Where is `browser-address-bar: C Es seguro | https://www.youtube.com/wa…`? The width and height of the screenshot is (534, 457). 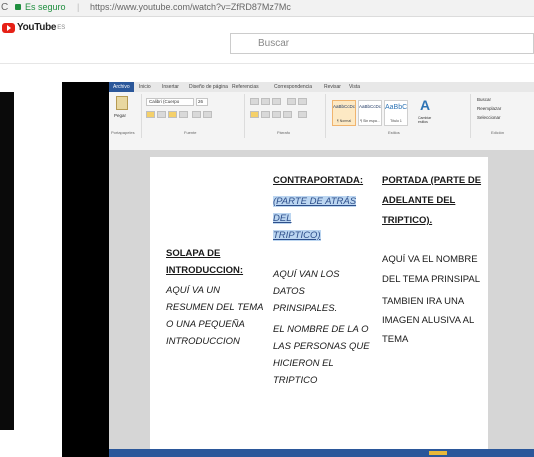
browser-address-bar: C Es seguro | https://www.youtube.com/wa… is located at coordinates (267, 8).